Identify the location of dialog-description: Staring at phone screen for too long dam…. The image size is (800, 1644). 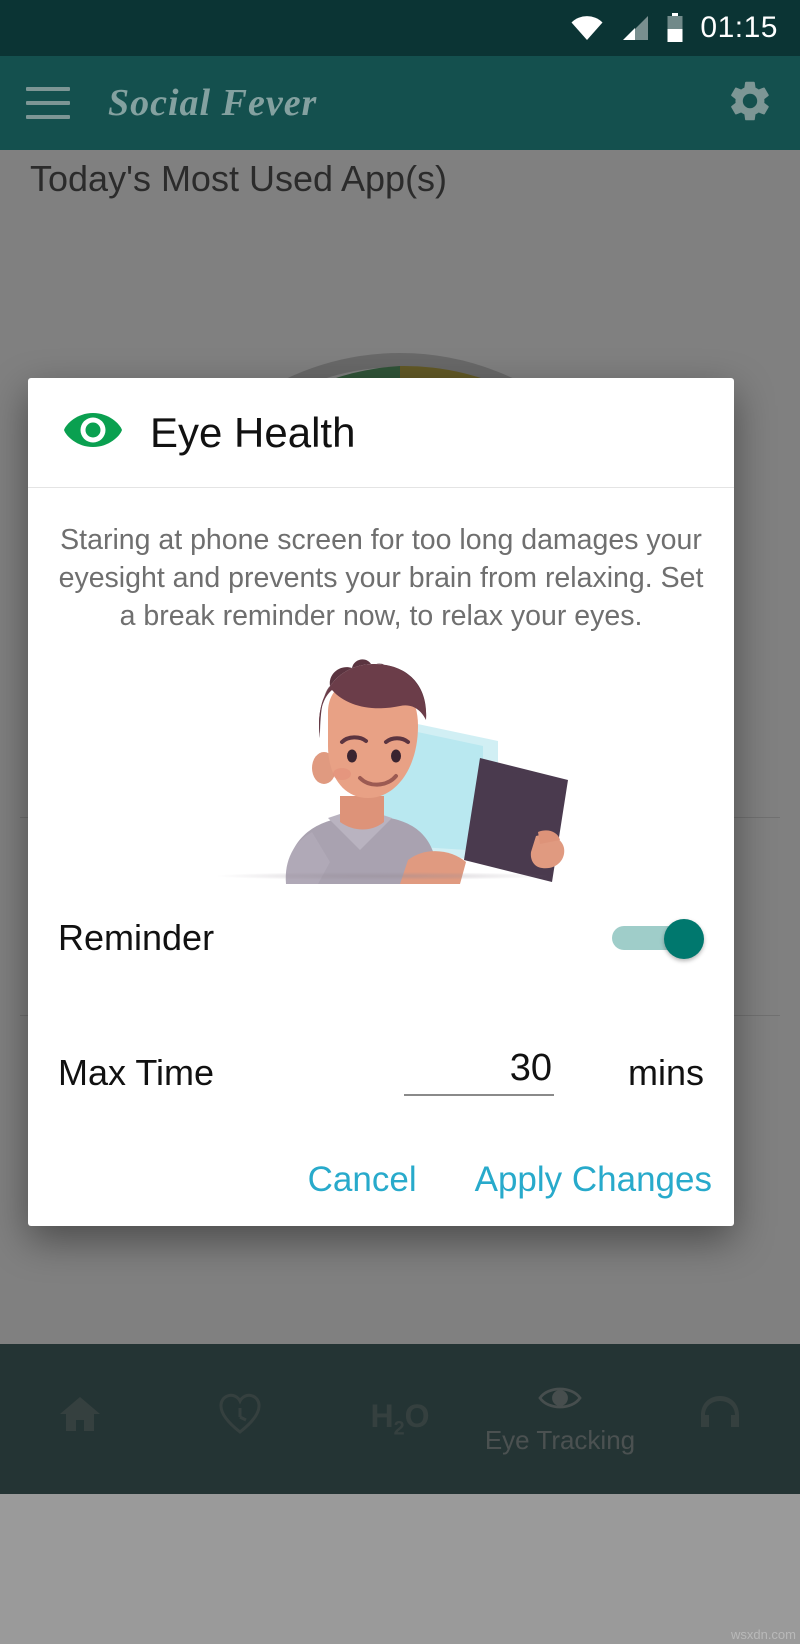
(381, 578).